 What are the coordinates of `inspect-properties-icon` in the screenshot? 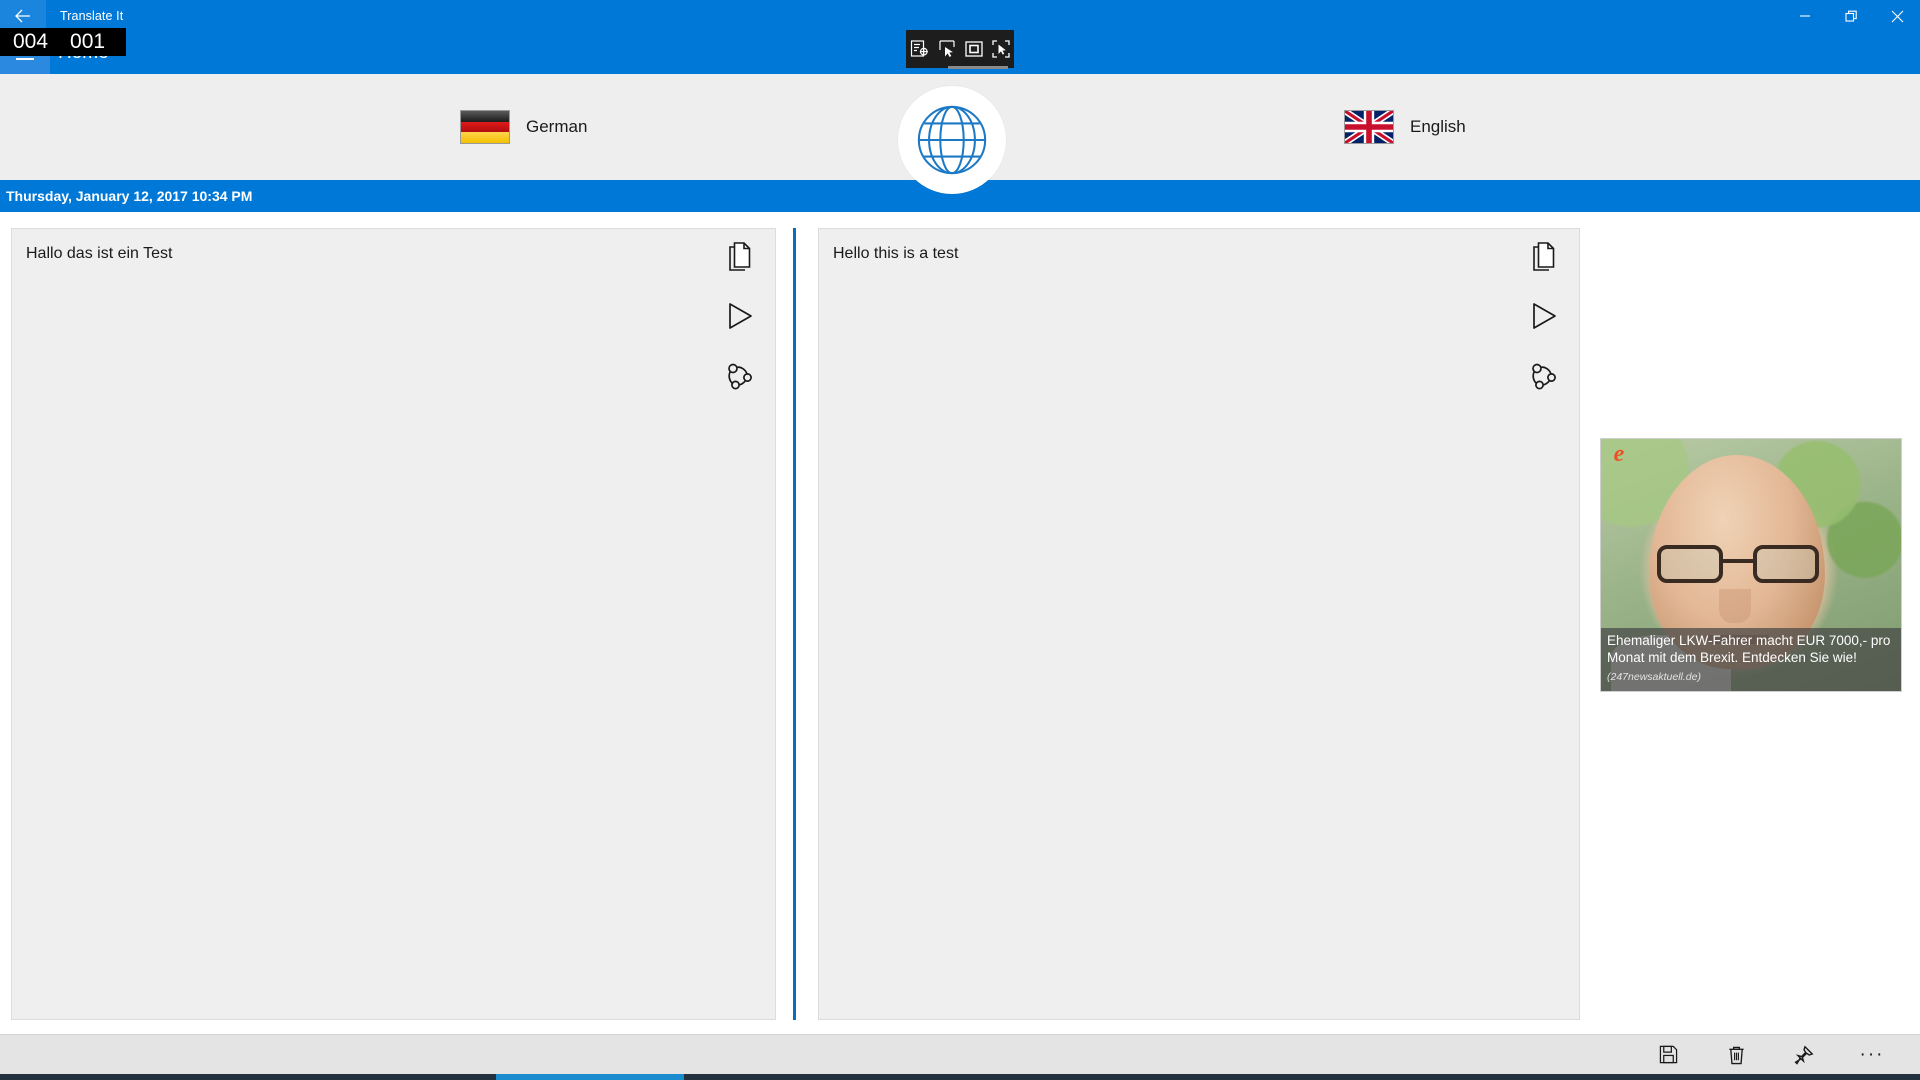 It's located at (919, 48).